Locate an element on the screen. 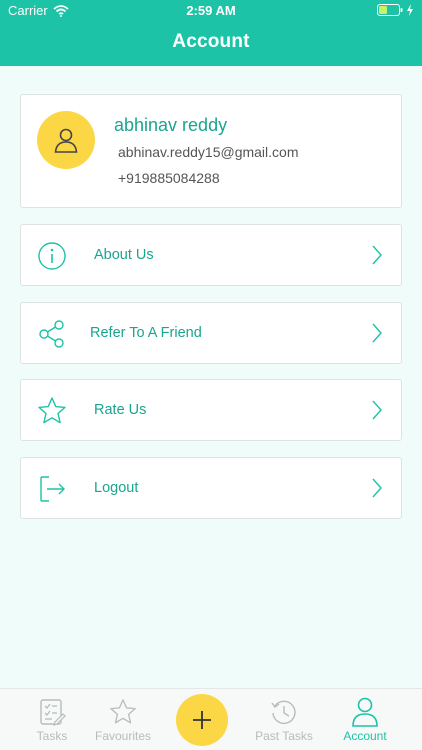  page-title: Account is located at coordinates (211, 41).